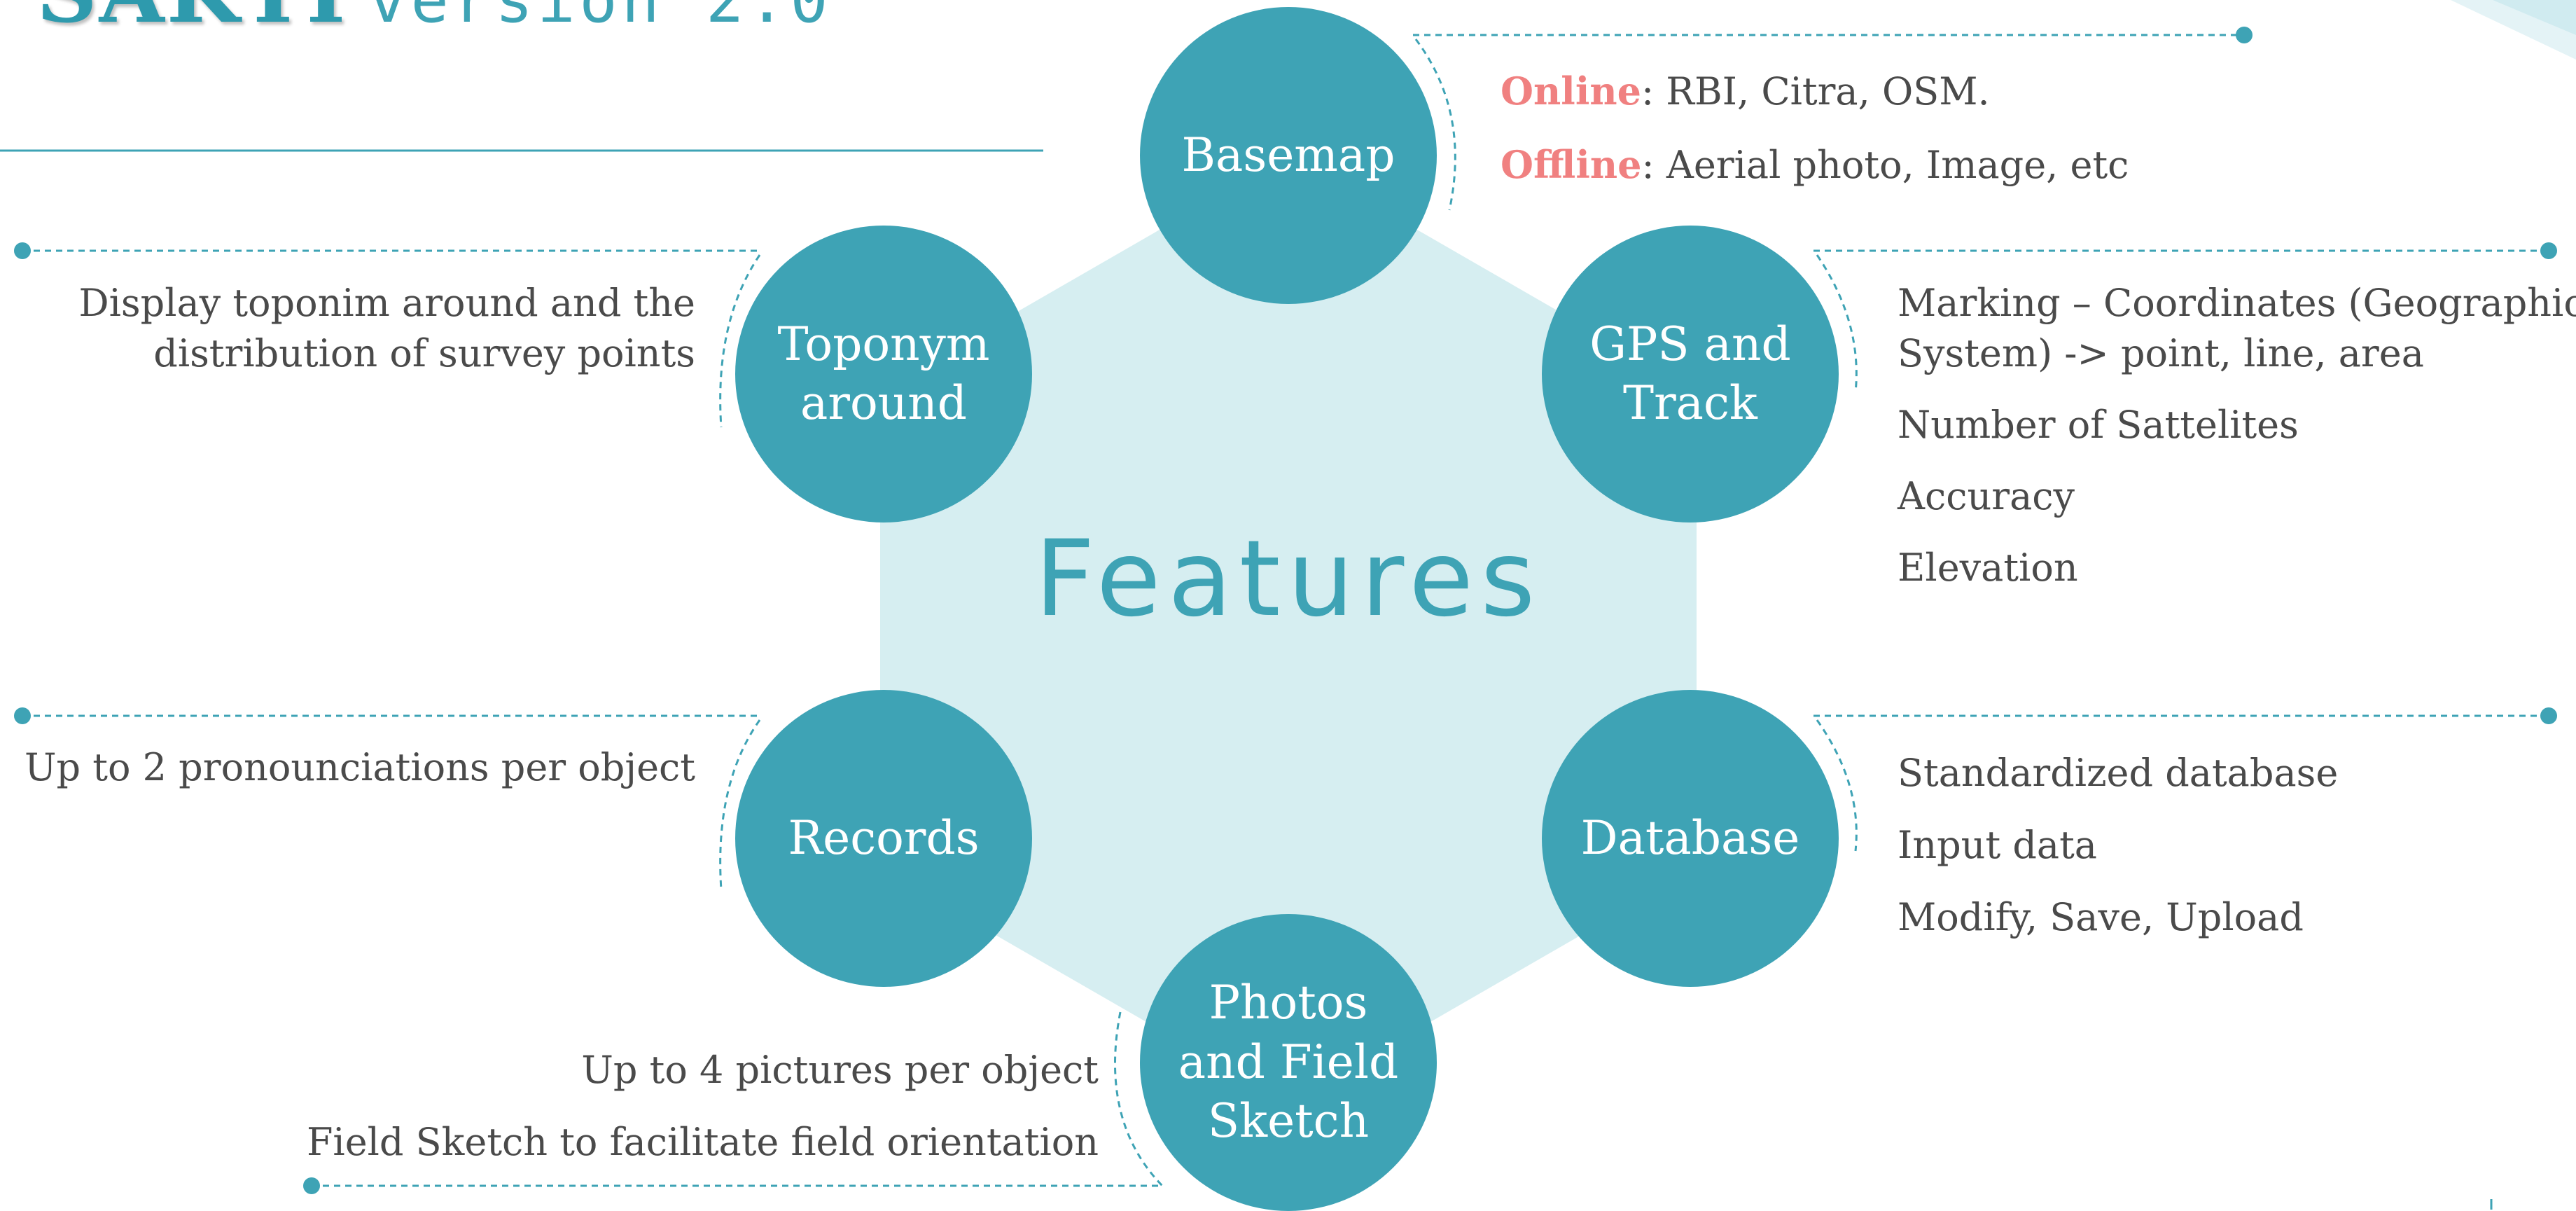 The width and height of the screenshot is (2576, 1211). I want to click on feature-label-gps: GPS and Track, so click(1690, 373).